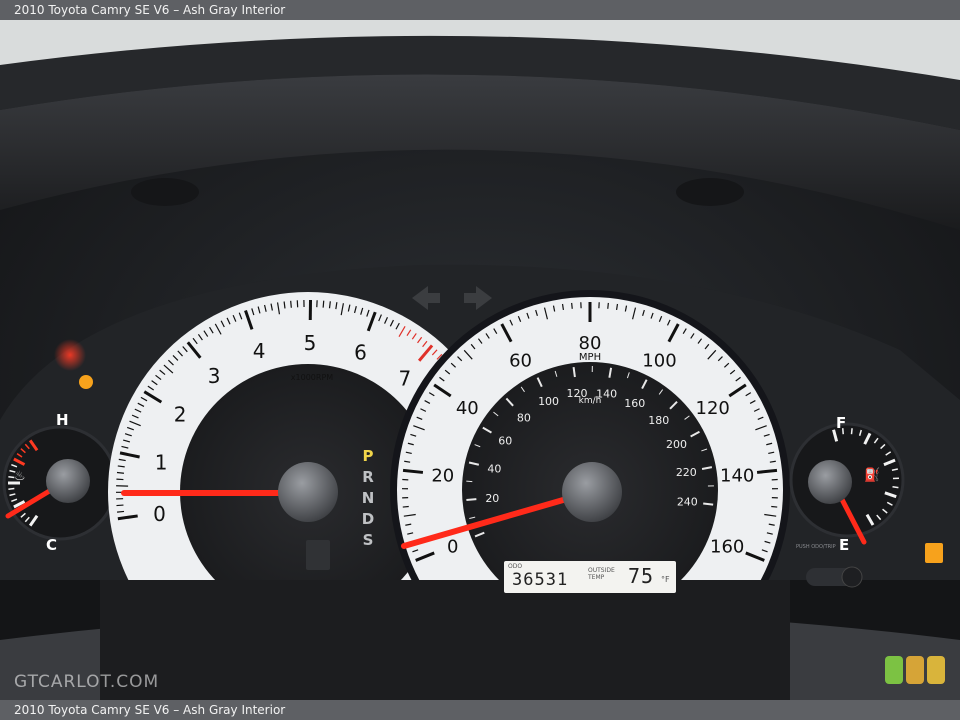 This screenshot has width=960, height=720. Describe the element at coordinates (20, 476) in the screenshot. I see `coolant-icon: ♨` at that location.